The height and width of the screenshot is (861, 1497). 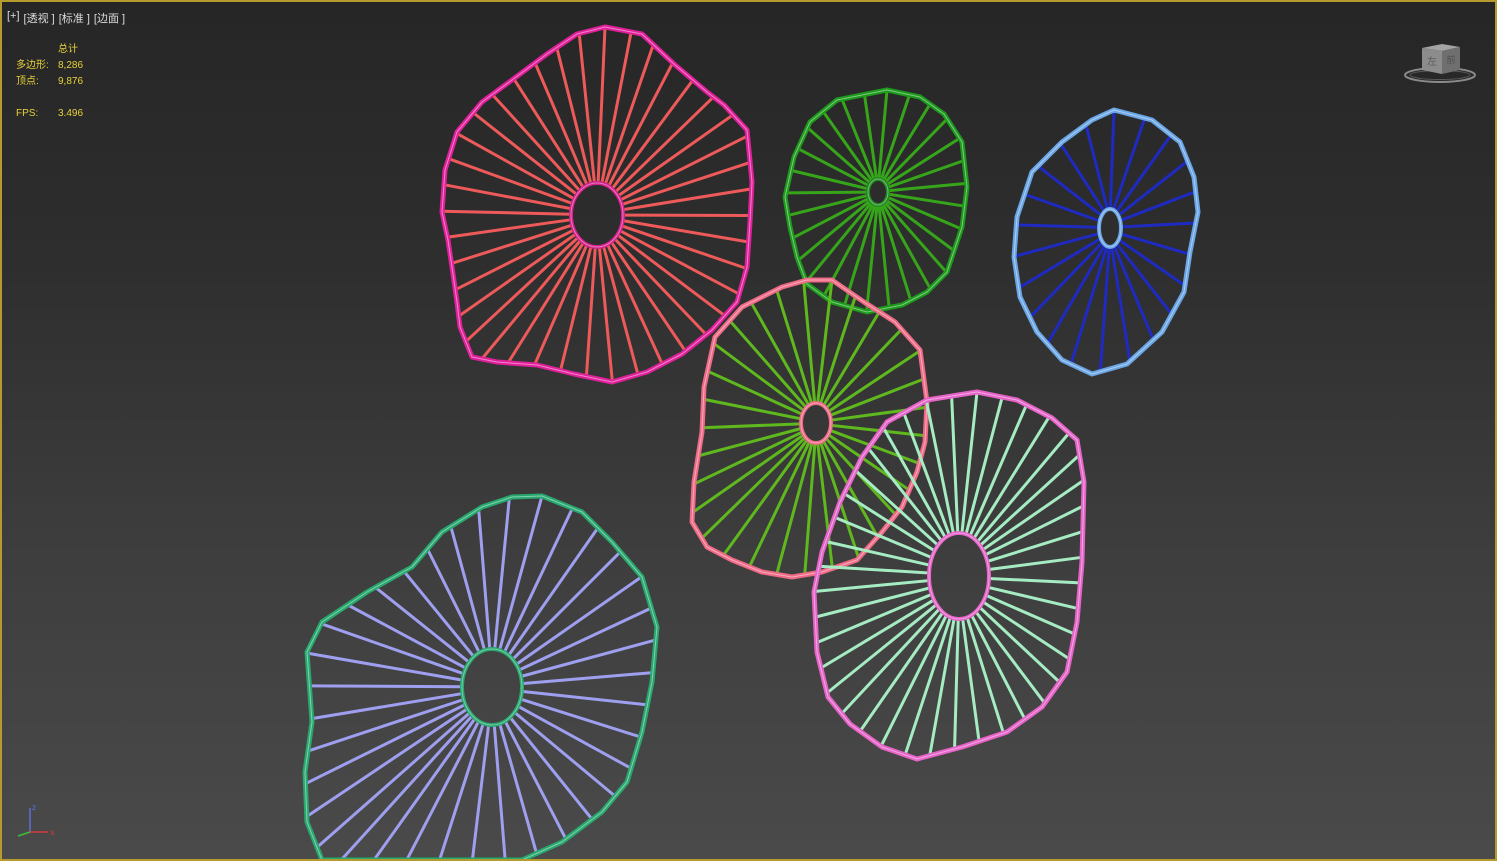 What do you see at coordinates (68, 49) in the screenshot?
I see `stats-header: 总计` at bounding box center [68, 49].